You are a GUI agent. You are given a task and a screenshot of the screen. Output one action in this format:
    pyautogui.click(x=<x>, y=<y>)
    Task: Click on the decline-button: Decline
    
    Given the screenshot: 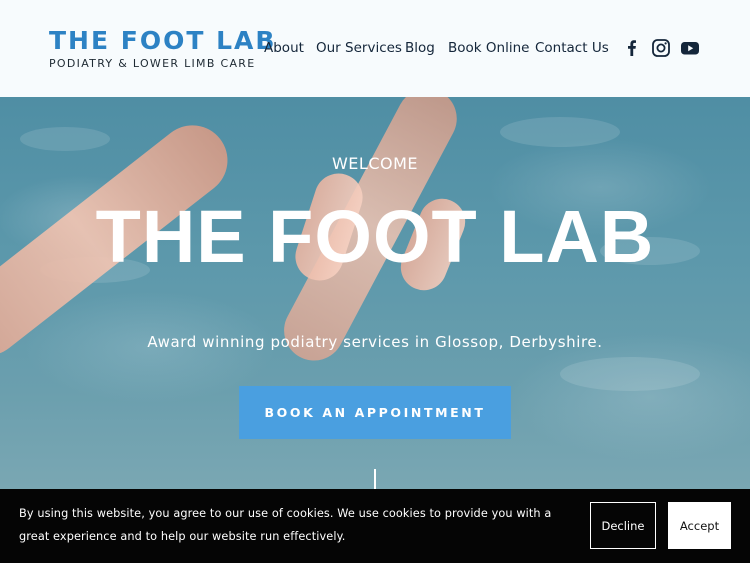 What is the action you would take?
    pyautogui.click(x=623, y=525)
    